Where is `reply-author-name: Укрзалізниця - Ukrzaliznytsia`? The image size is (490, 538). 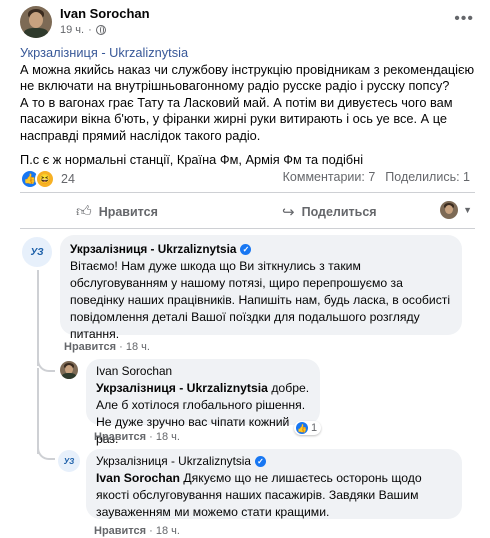
reply-author-name: Укрзалізниця - Ukrzaliznytsia is located at coordinates (173, 461).